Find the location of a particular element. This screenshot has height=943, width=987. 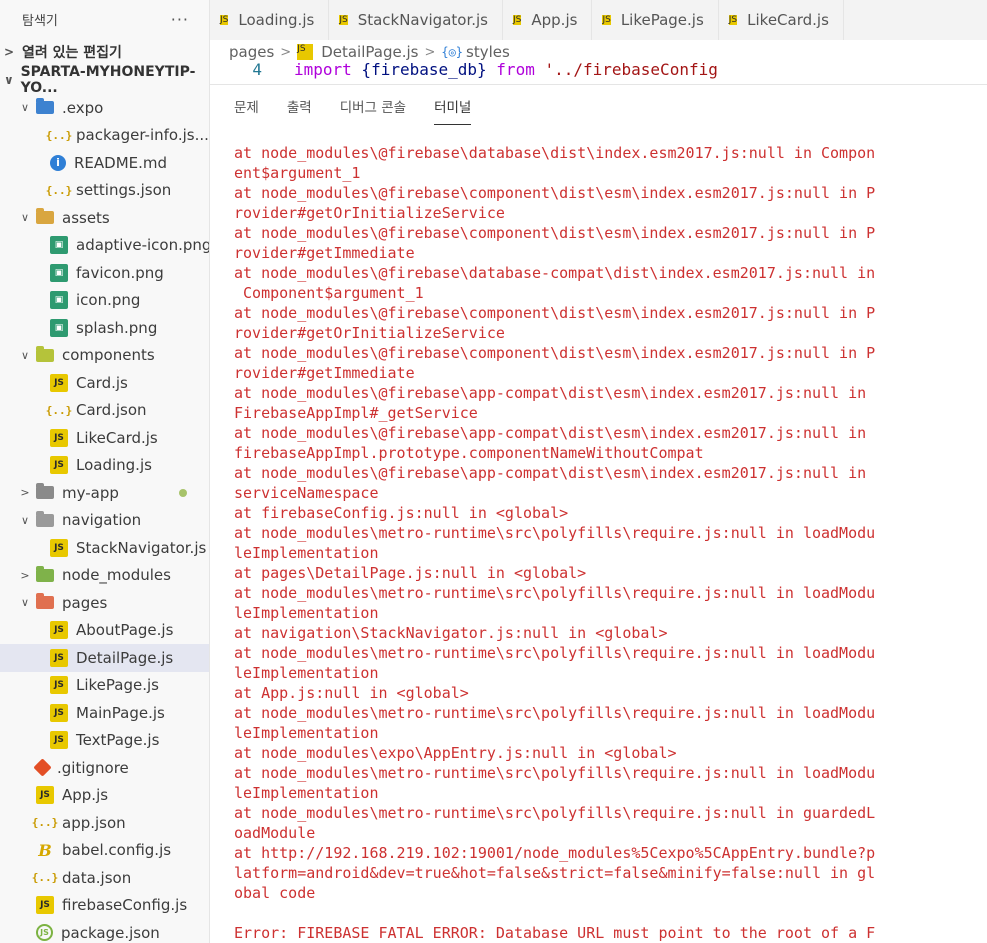

terminal-line: obal code is located at coordinates (275, 893).